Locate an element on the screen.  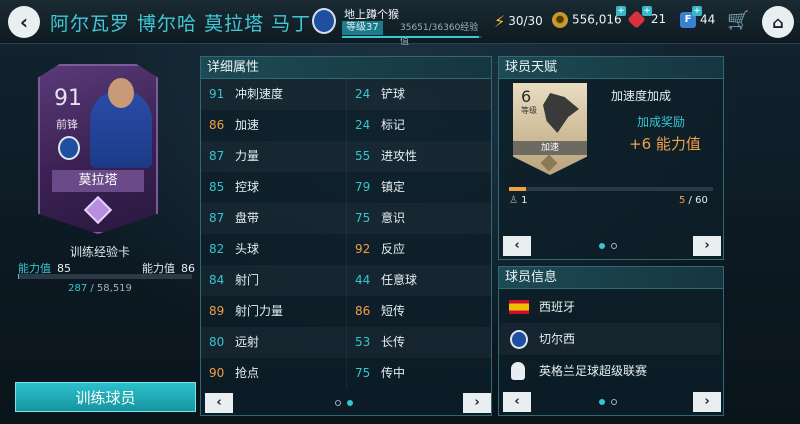
user-profile: 地上蹲个猴 等级37 35651/36360经验值 is located at coordinates (397, 26).